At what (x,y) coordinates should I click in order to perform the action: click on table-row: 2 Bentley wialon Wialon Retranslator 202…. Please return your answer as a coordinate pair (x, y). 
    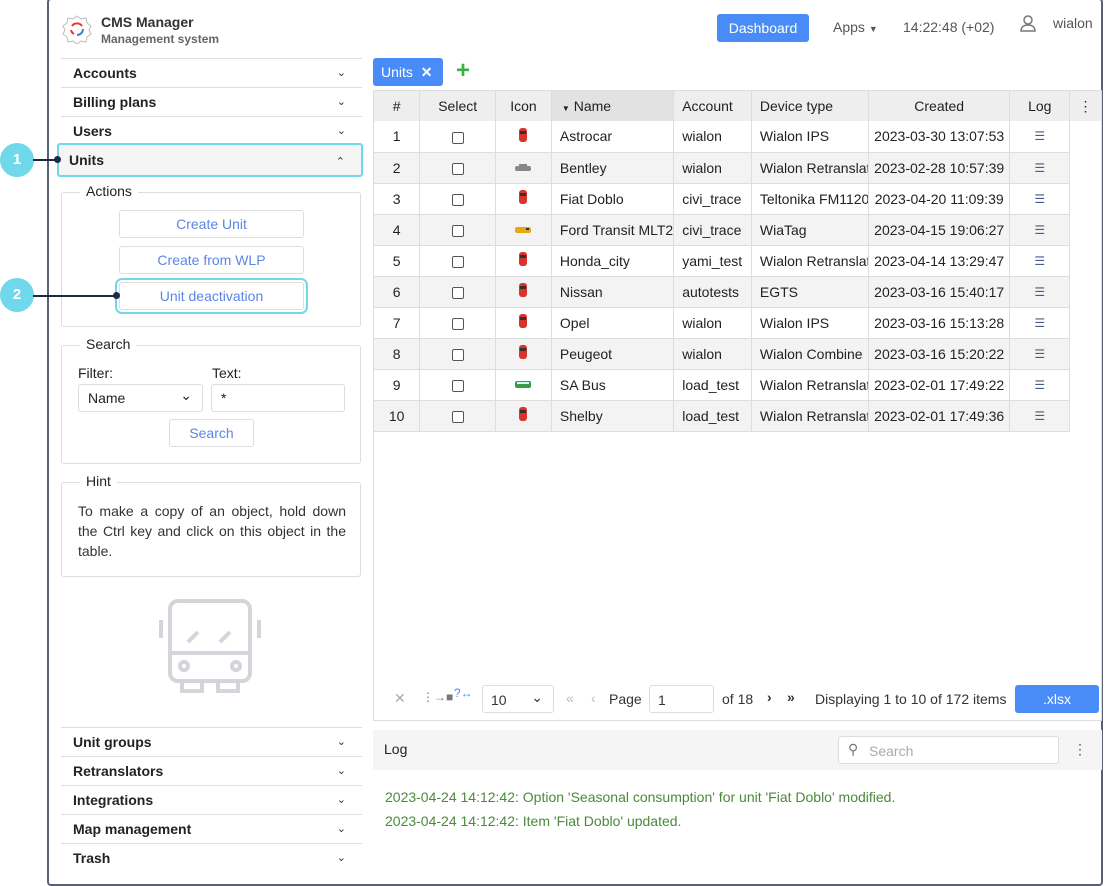
    Looking at the image, I should click on (737, 168).